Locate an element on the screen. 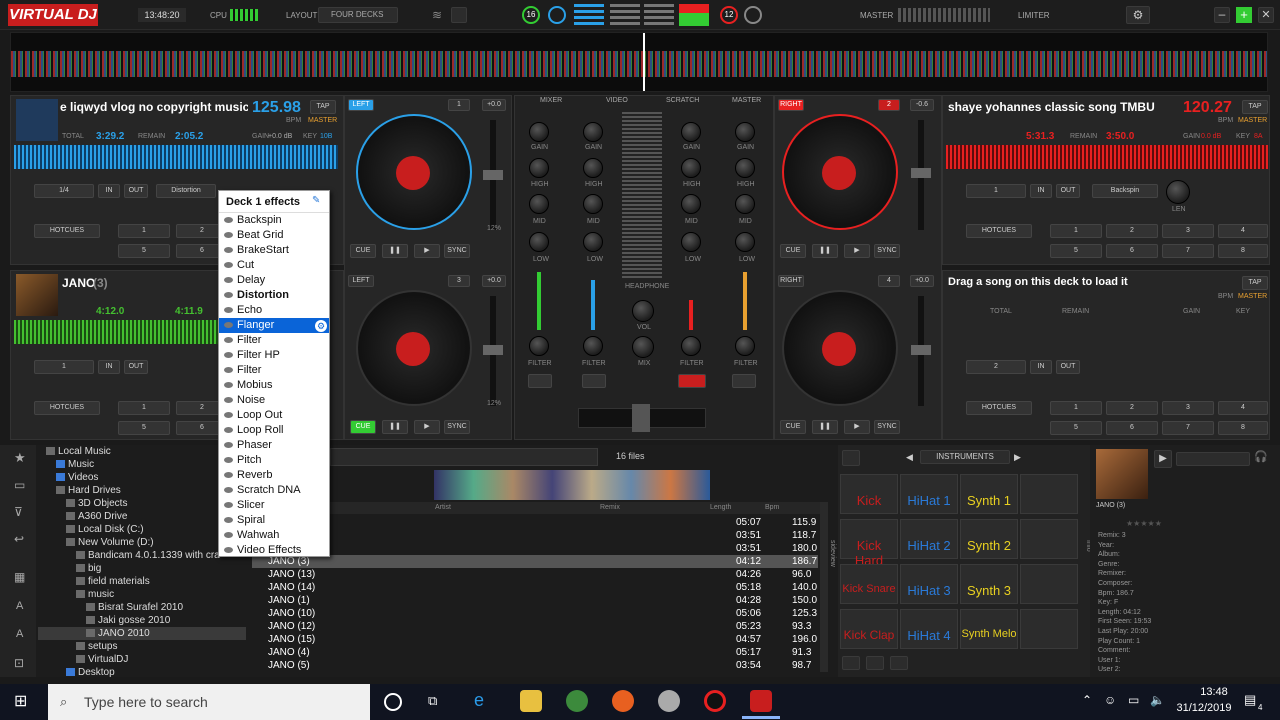  deck1-cue-button: CUE is located at coordinates (363, 251).